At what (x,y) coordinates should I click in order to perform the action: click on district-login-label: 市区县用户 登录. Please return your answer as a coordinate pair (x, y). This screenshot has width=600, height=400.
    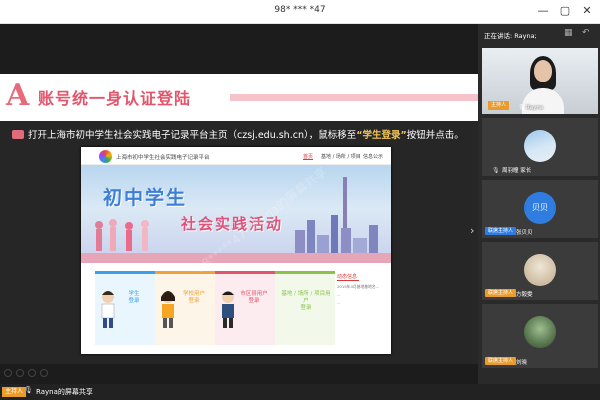
    Looking at the image, I should click on (254, 297).